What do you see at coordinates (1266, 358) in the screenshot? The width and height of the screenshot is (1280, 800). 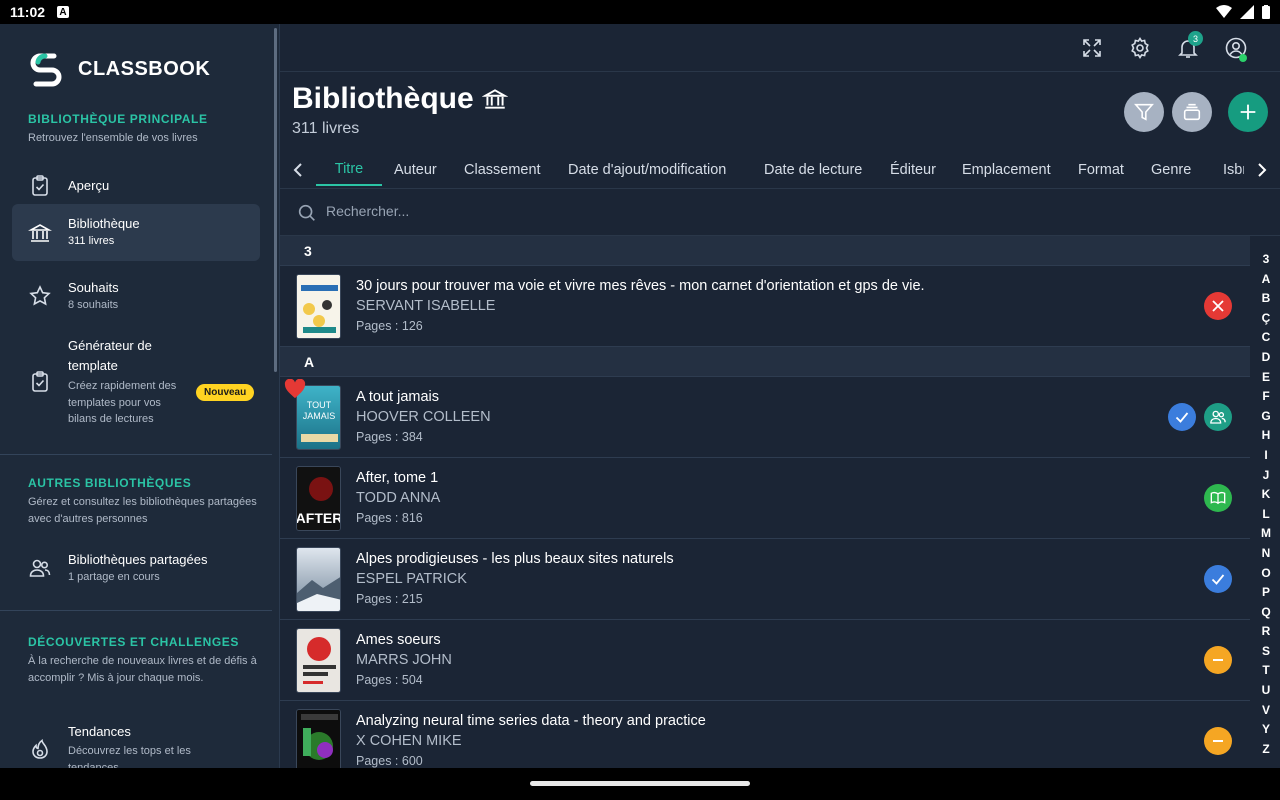 I see `alphabet-letter: D` at bounding box center [1266, 358].